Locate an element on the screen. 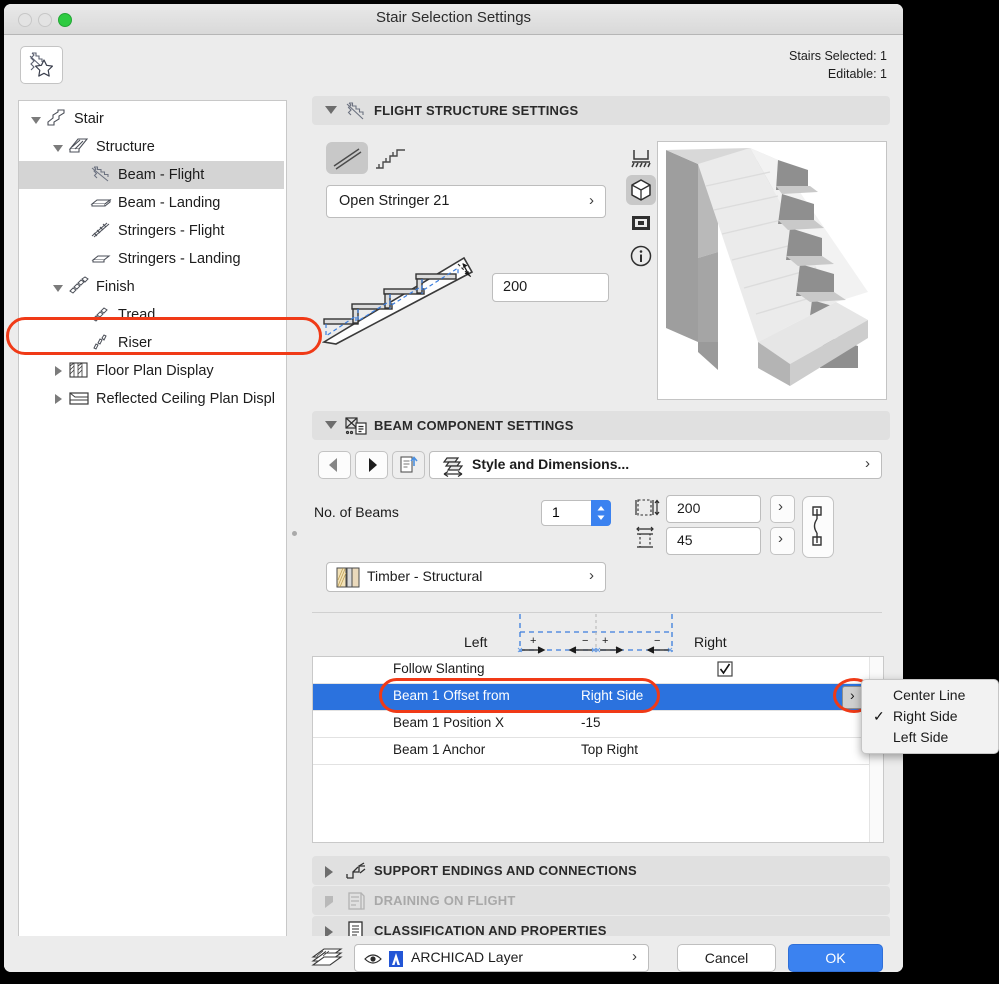 Image resolution: width=999 pixels, height=984 pixels. tread-icon is located at coordinates (101, 314).